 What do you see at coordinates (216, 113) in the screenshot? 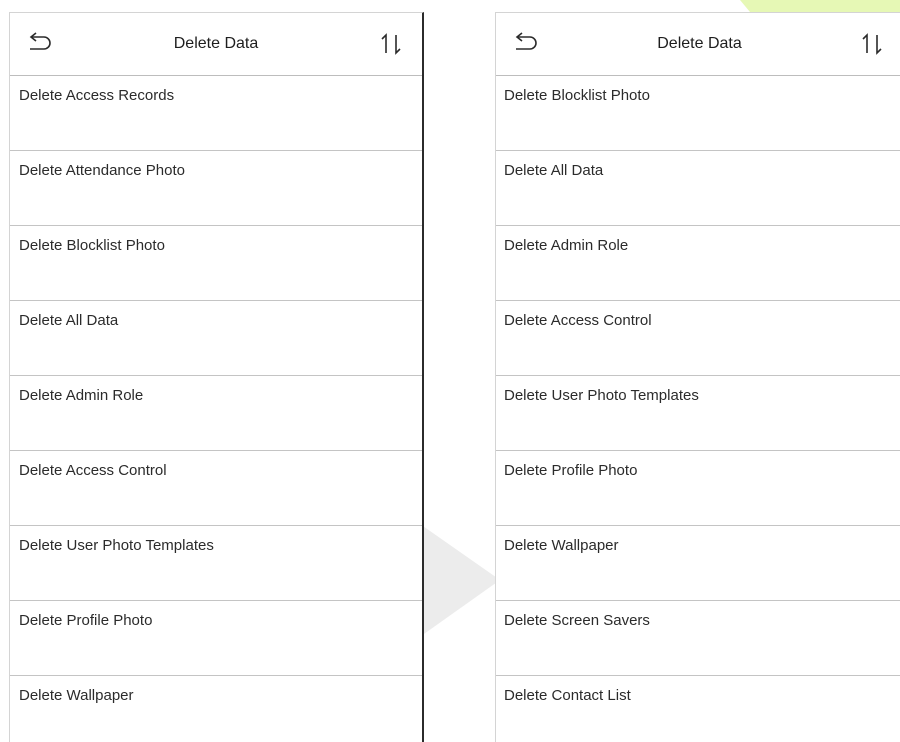
I see `menu-item-delete-access-records: Delete Access Records` at bounding box center [216, 113].